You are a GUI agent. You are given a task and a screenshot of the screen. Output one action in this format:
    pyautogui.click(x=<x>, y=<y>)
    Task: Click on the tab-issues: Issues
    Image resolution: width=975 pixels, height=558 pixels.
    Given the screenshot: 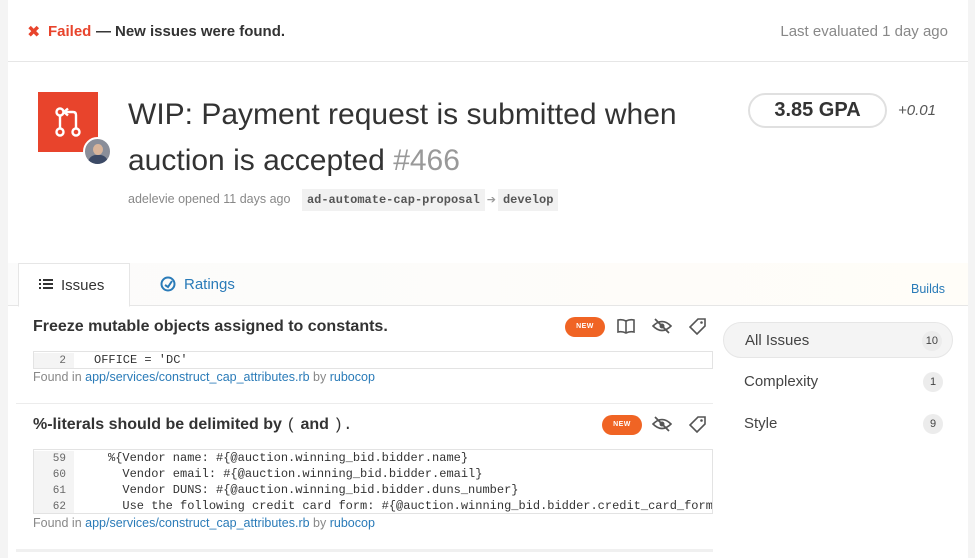 What is the action you would take?
    pyautogui.click(x=74, y=285)
    